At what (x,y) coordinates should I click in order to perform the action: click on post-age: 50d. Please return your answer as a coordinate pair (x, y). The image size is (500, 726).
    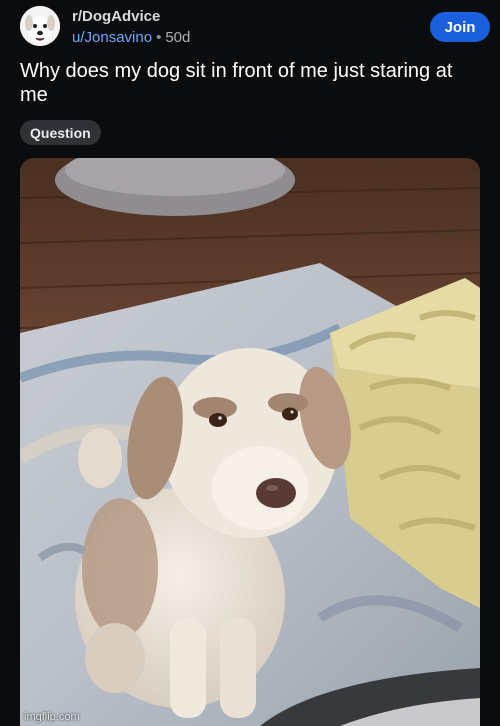
    Looking at the image, I should click on (178, 37).